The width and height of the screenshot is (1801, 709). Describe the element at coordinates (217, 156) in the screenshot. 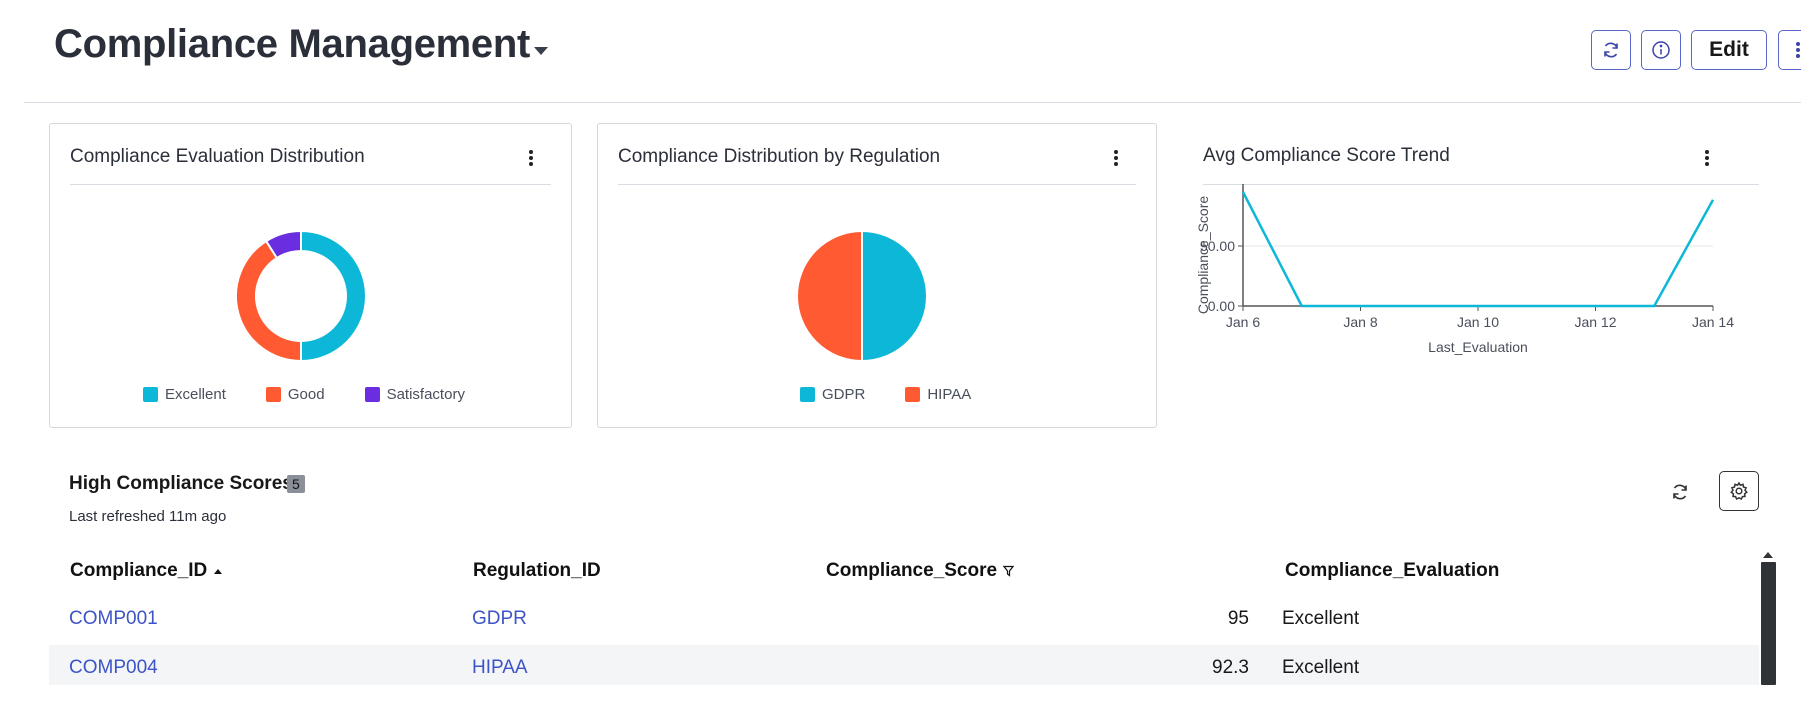

I see `card-title: Compliance Evaluation Distribution` at that location.